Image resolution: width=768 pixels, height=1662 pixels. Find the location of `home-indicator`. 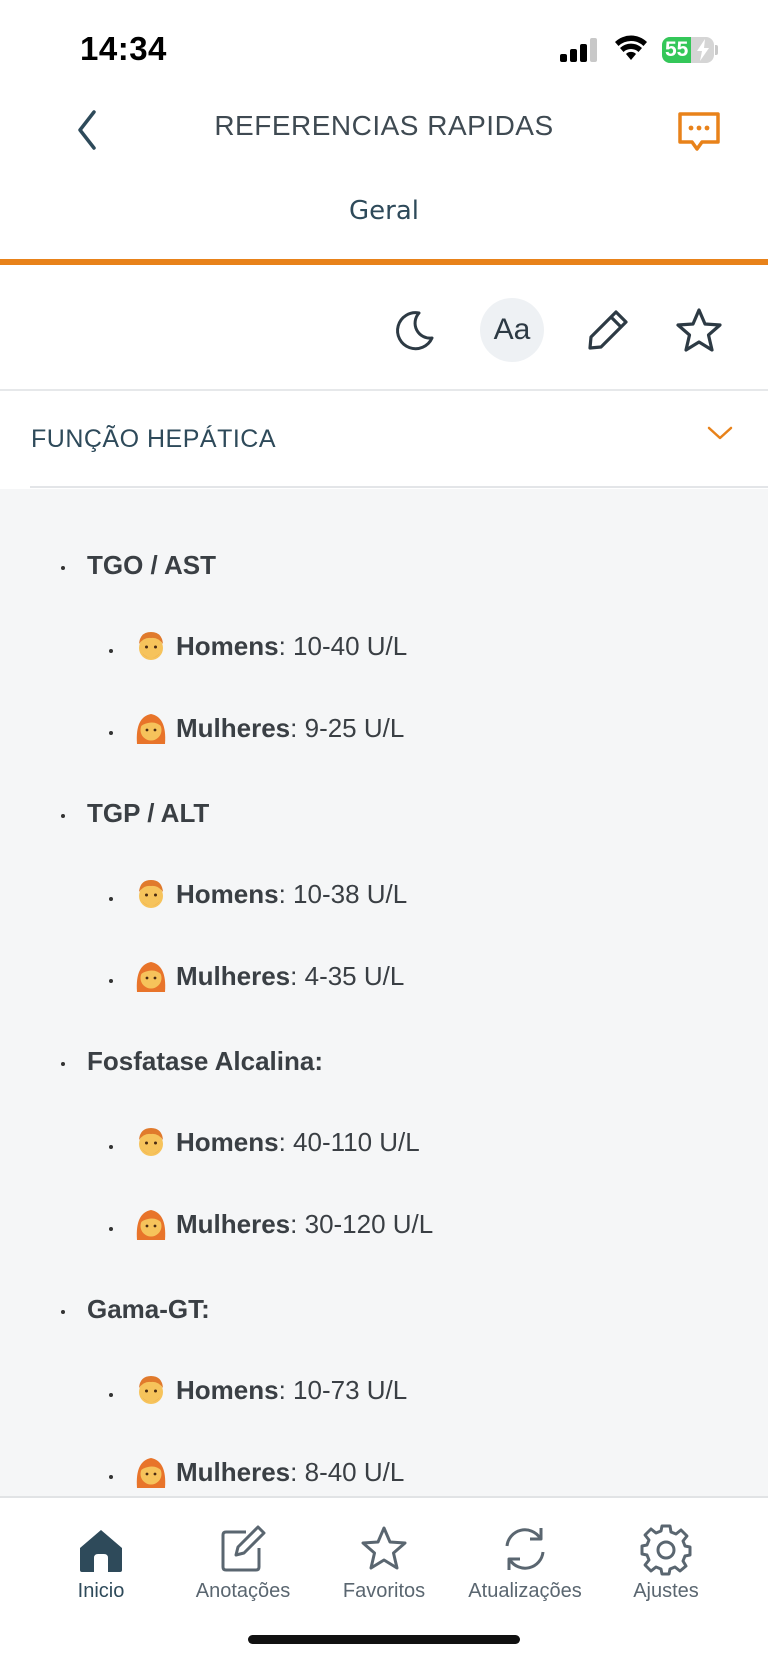

home-indicator is located at coordinates (384, 1639).